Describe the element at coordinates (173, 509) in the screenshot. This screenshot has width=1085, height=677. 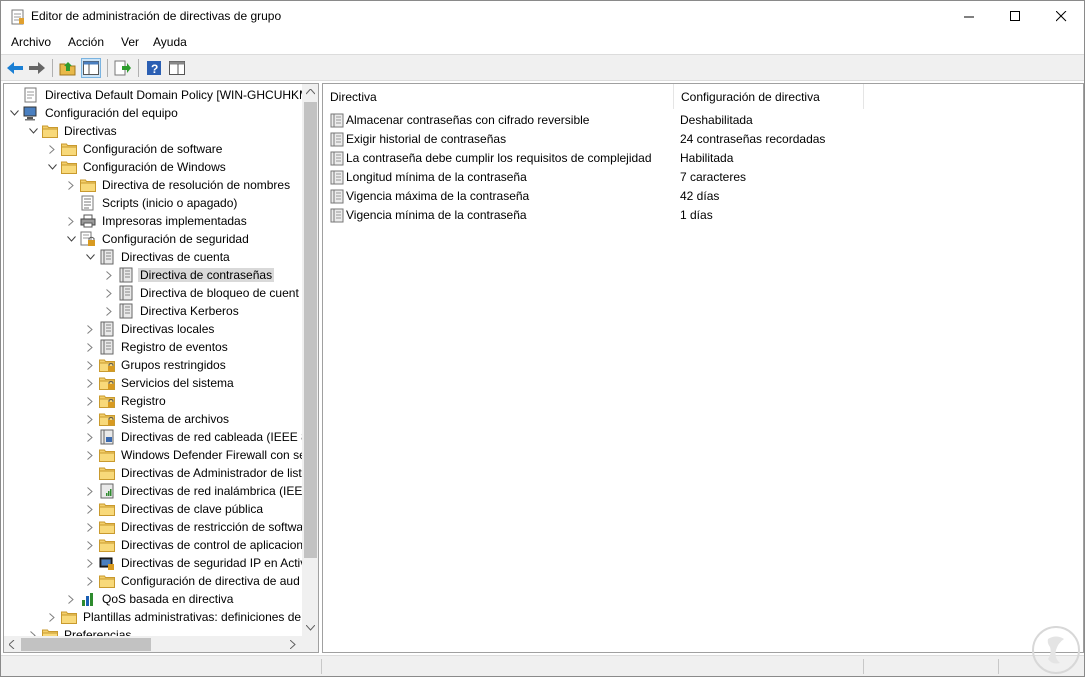
I see `tree-node: Directivas de clave pública` at that location.